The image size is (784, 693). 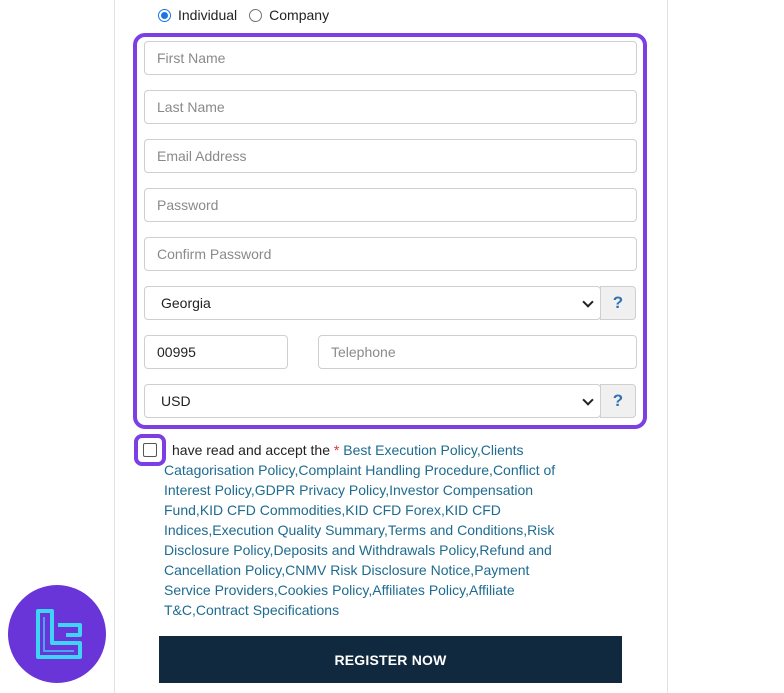 I want to click on terms-link: Contract Specifications, so click(x=267, y=610).